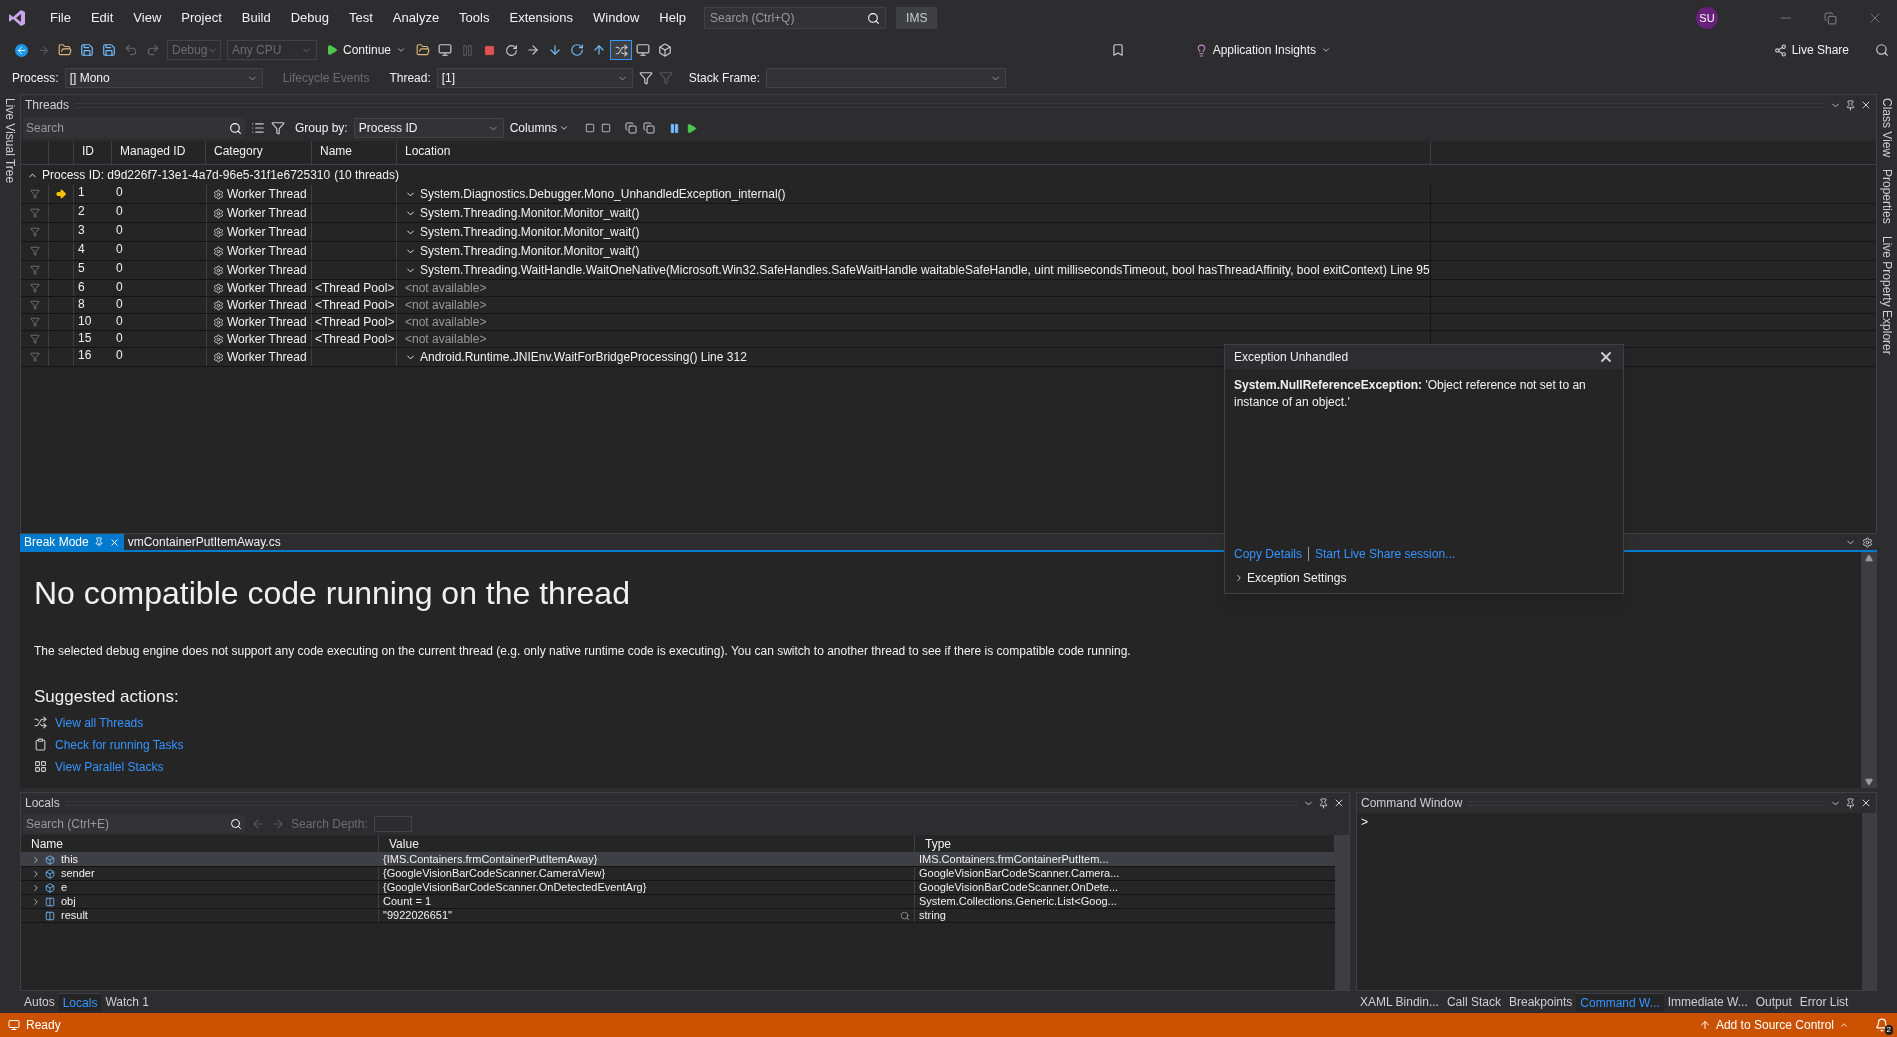  Describe the element at coordinates (1824, 1002) in the screenshot. I see `tool-window-tab: Error List` at that location.